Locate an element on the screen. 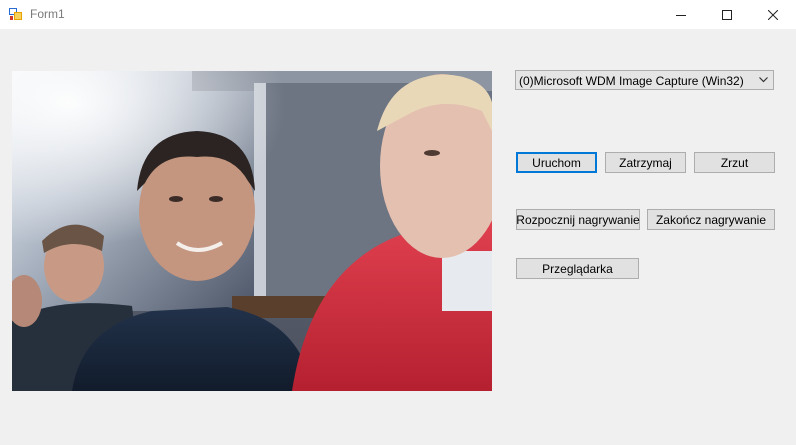 This screenshot has height=445, width=796. close-icon is located at coordinates (773, 14).